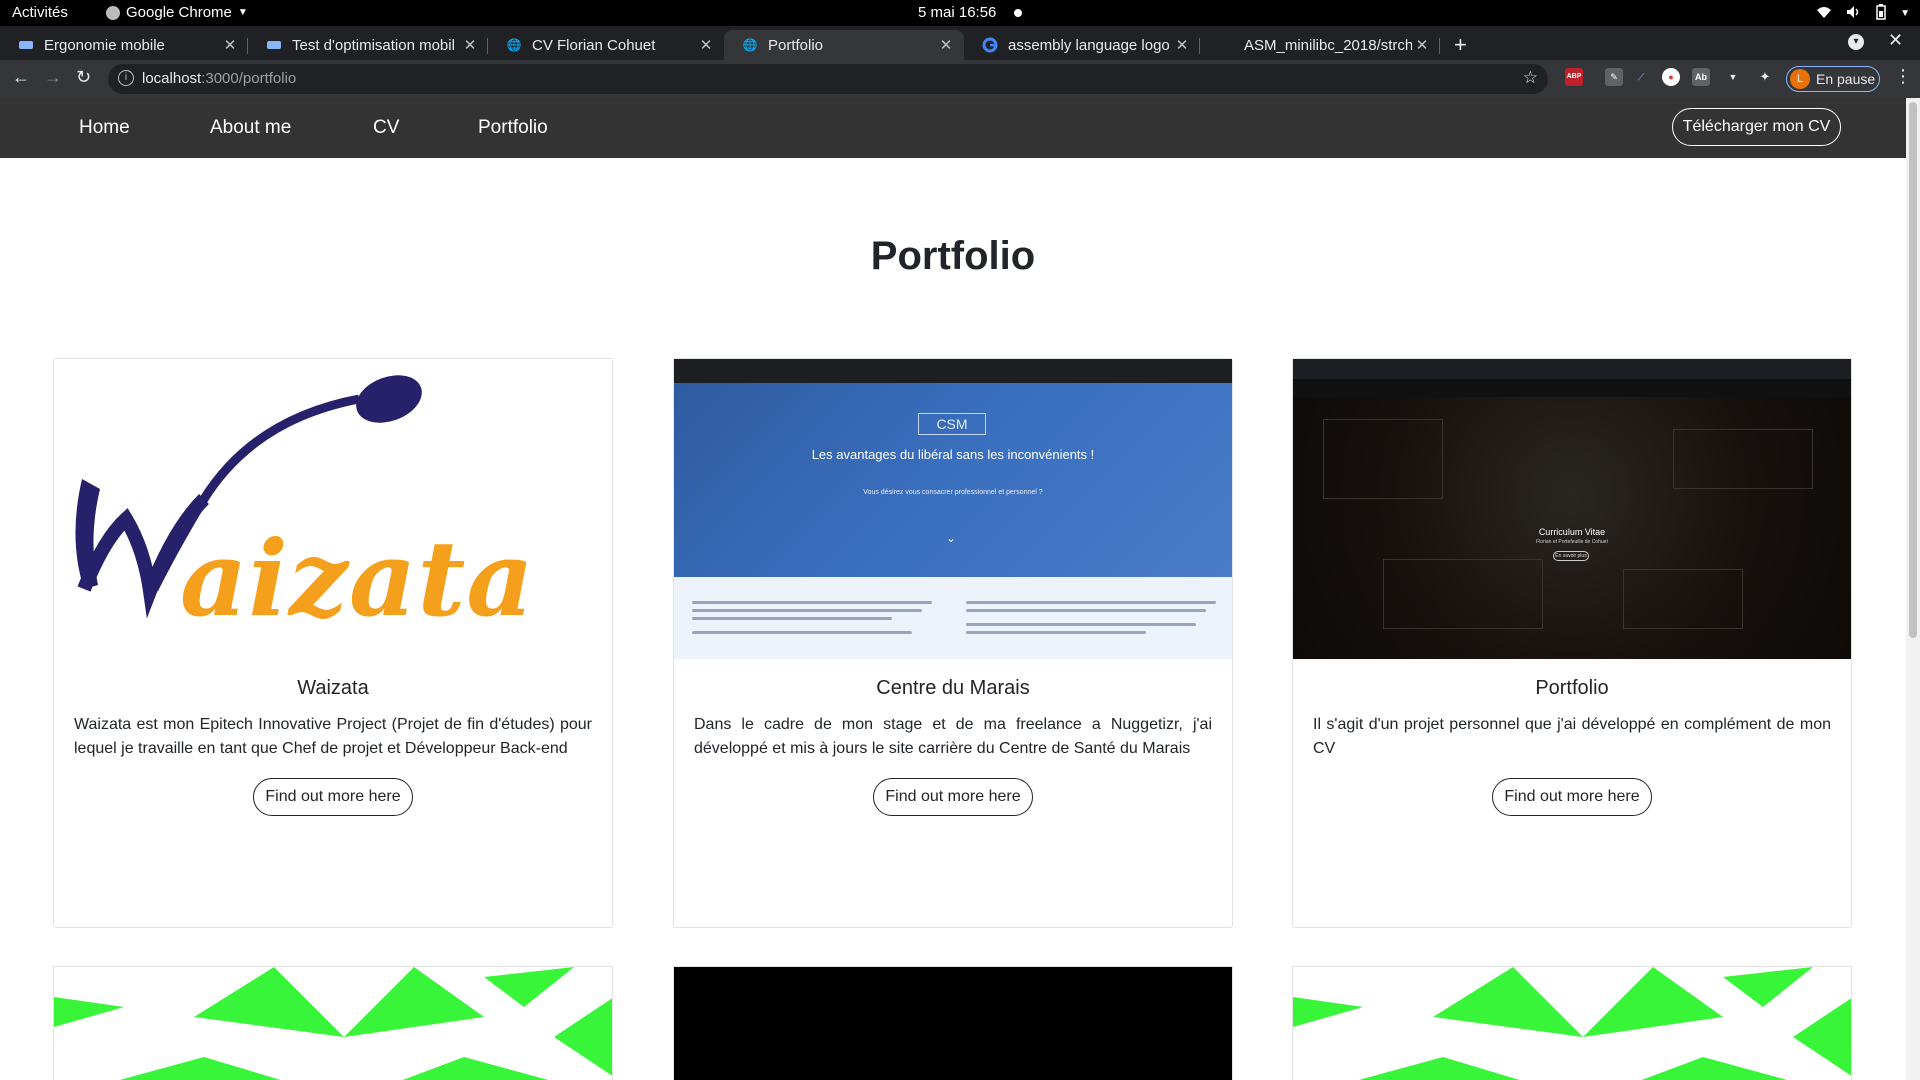 The width and height of the screenshot is (1920, 1080). Describe the element at coordinates (386, 128) in the screenshot. I see `nav-cv: CV` at that location.